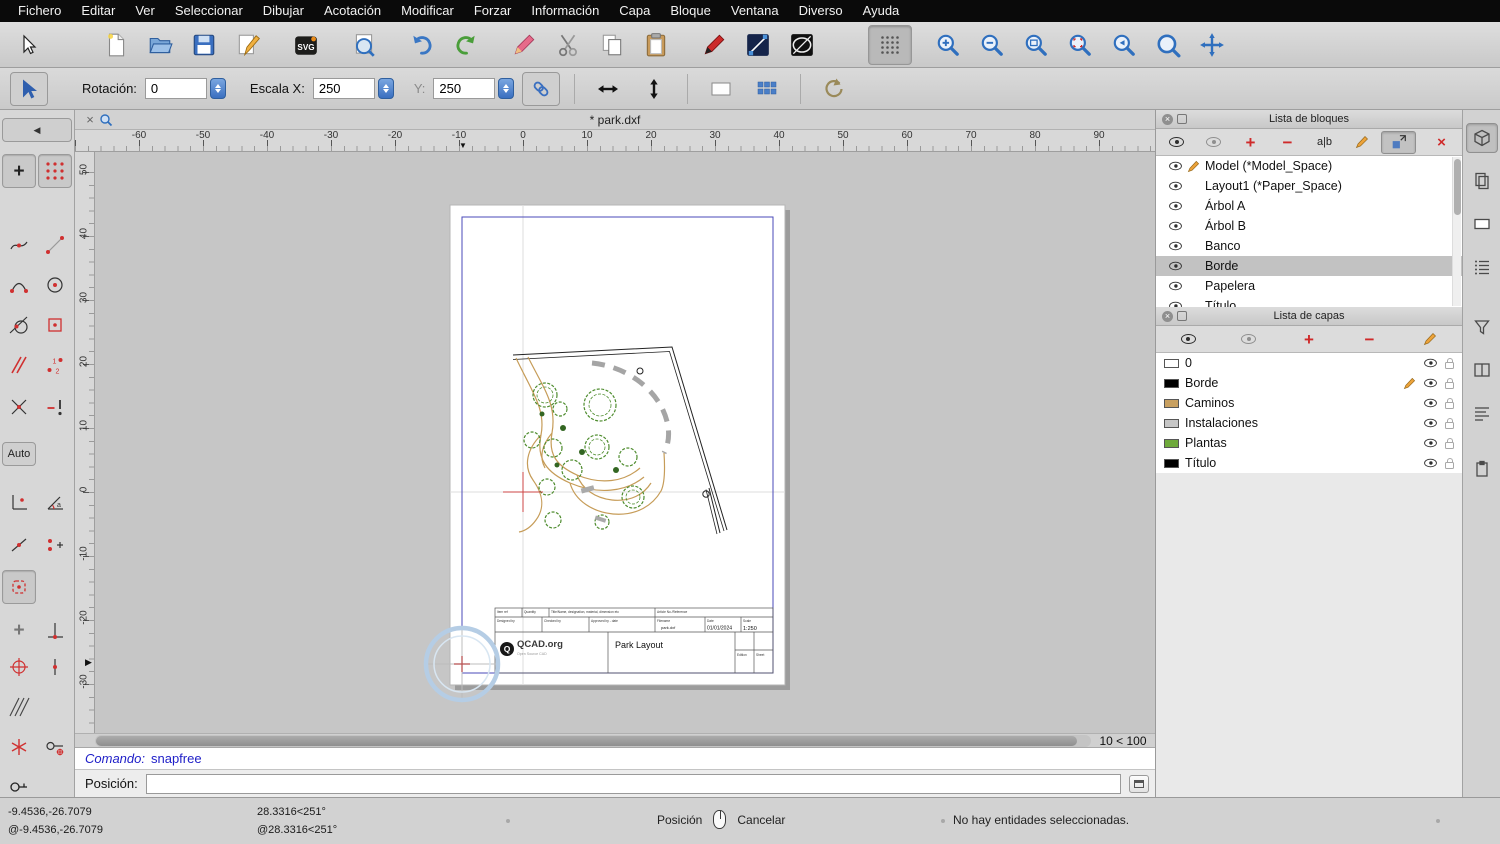 The width and height of the screenshot is (1500, 844). Describe the element at coordinates (633, 783) in the screenshot. I see `position-input` at that location.